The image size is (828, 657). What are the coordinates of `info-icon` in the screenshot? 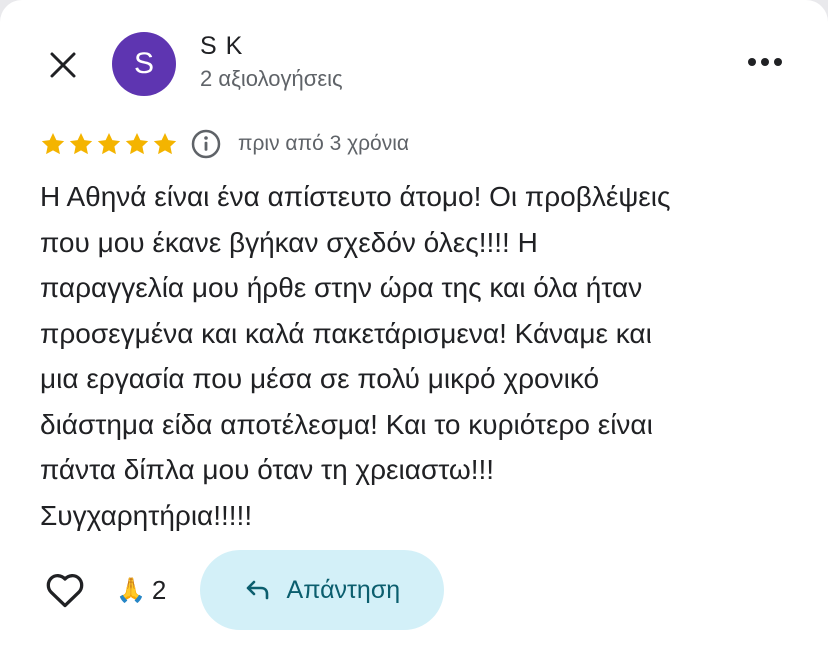 It's located at (206, 144).